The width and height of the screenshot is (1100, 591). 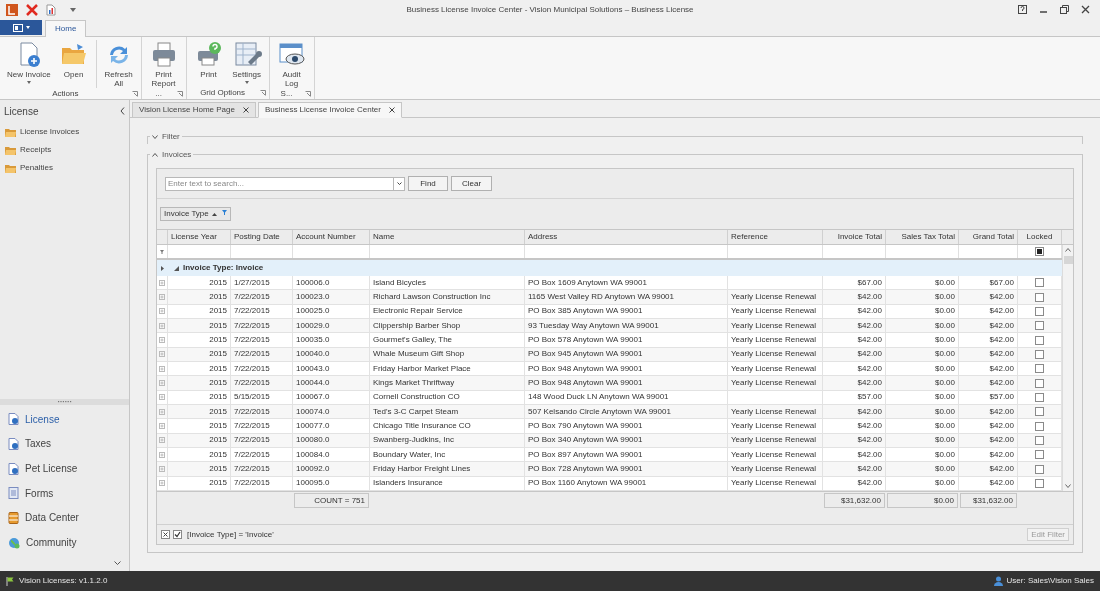 I want to click on table-row: 2015 7/22/2015 100035.0 Gourmet's Galley, The PO Box 578 Anytown WA 99001 Yearly License Renewal $42.00 $0.00 $42.00, so click(x=609, y=340).